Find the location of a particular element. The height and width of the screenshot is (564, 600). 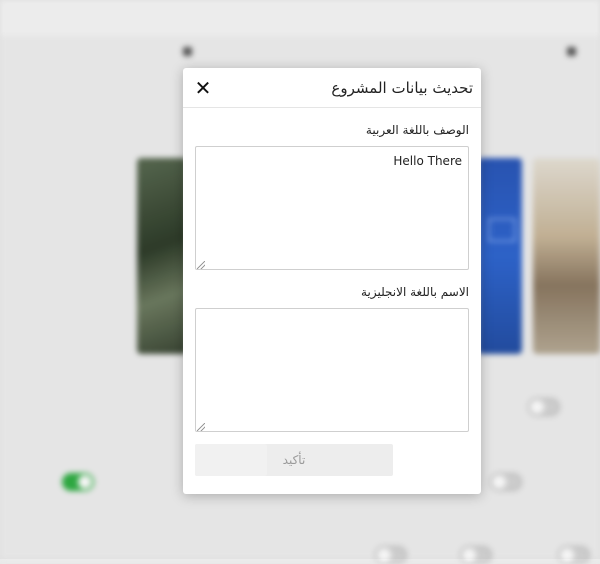

arabic-description-input is located at coordinates (332, 208).